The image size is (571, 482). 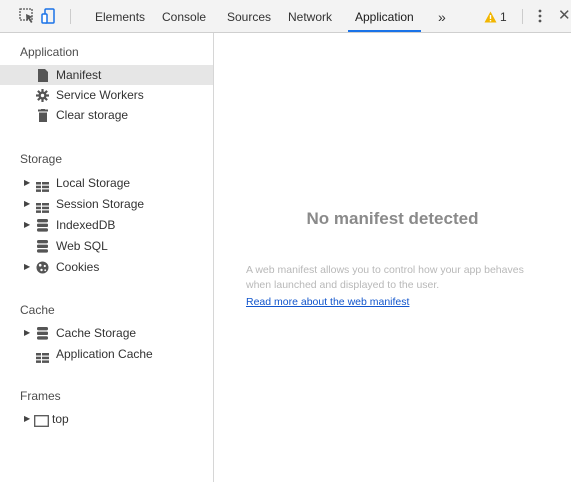 I want to click on inspect-element-icon, so click(x=27, y=16).